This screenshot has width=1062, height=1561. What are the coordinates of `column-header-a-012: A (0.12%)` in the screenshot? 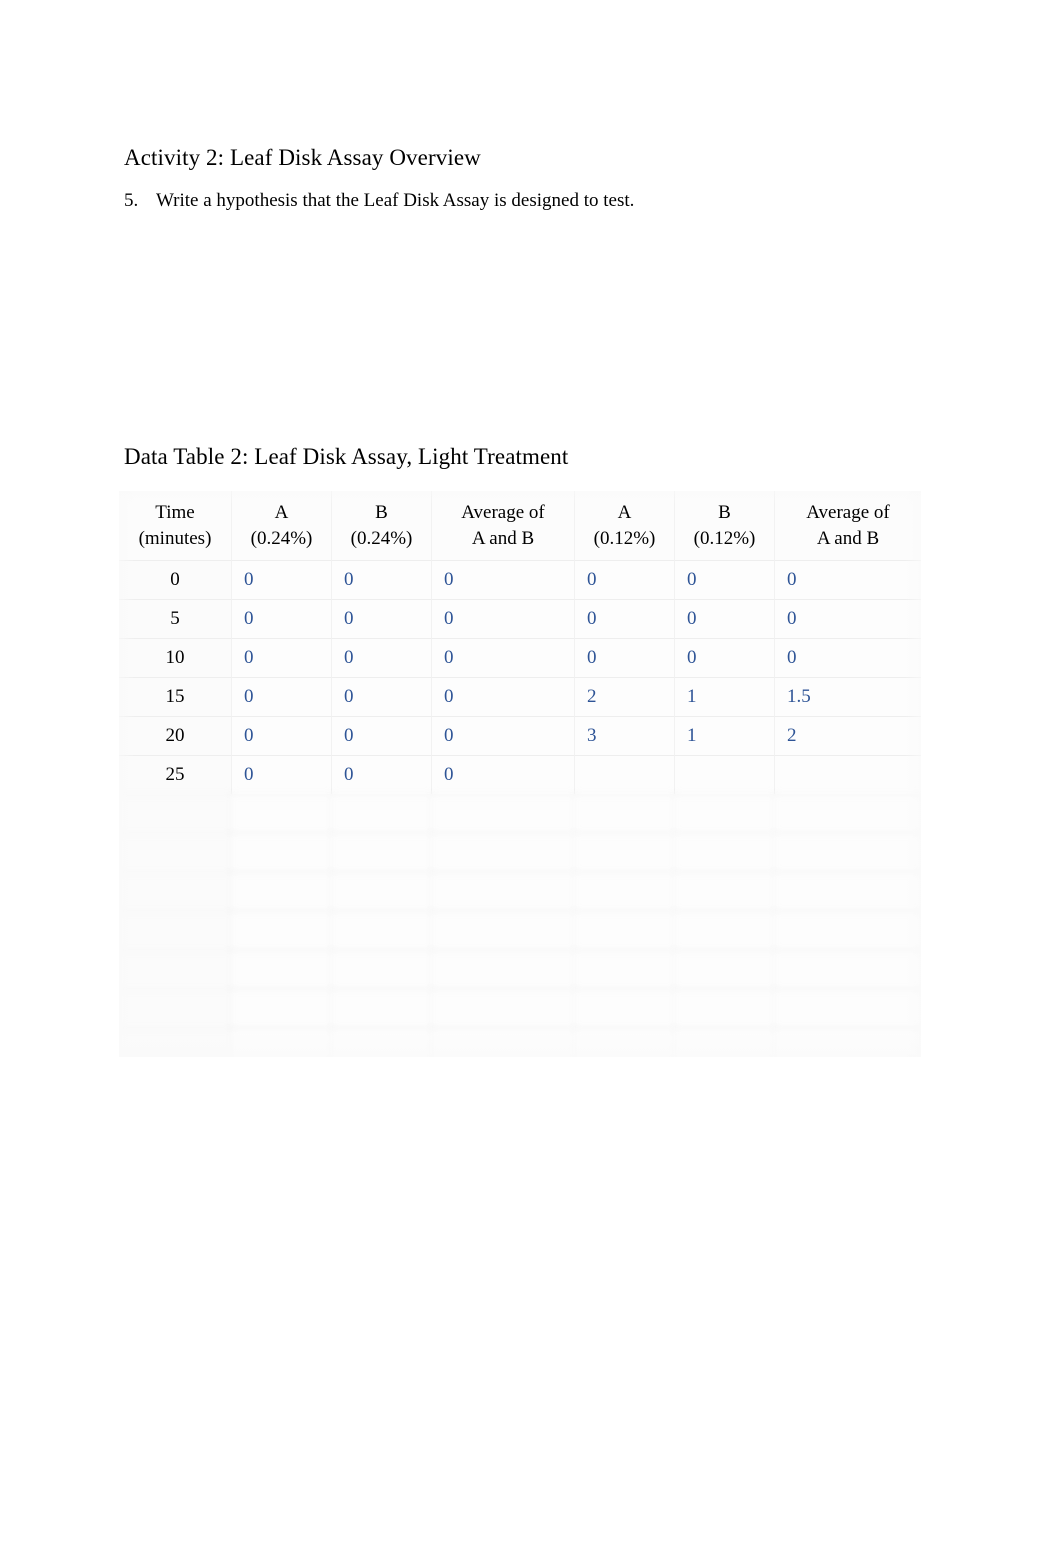 It's located at (625, 525).